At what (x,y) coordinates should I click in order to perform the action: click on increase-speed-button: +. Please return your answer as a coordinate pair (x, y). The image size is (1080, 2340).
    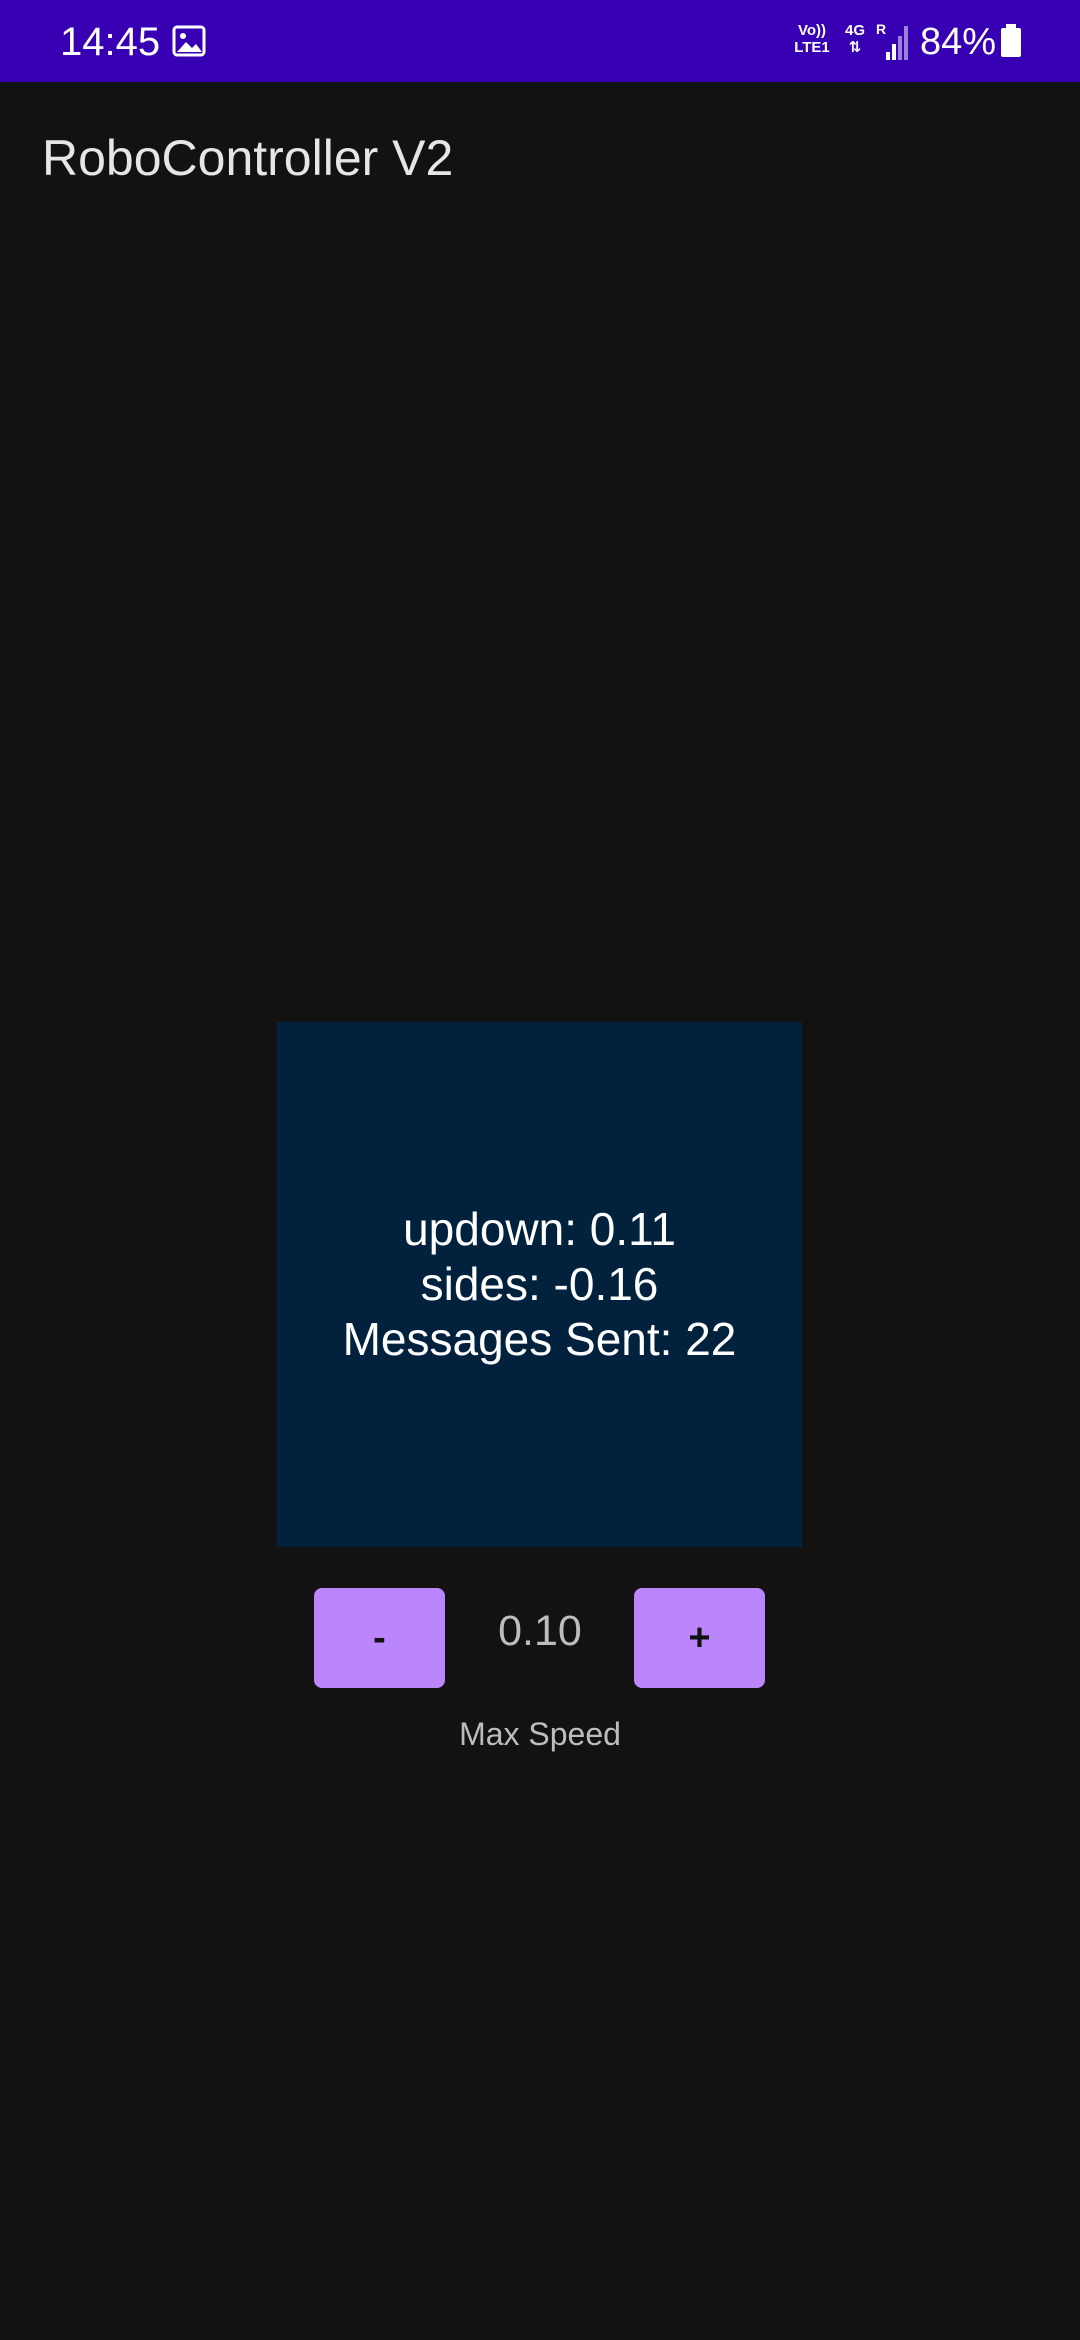
    Looking at the image, I should click on (699, 1638).